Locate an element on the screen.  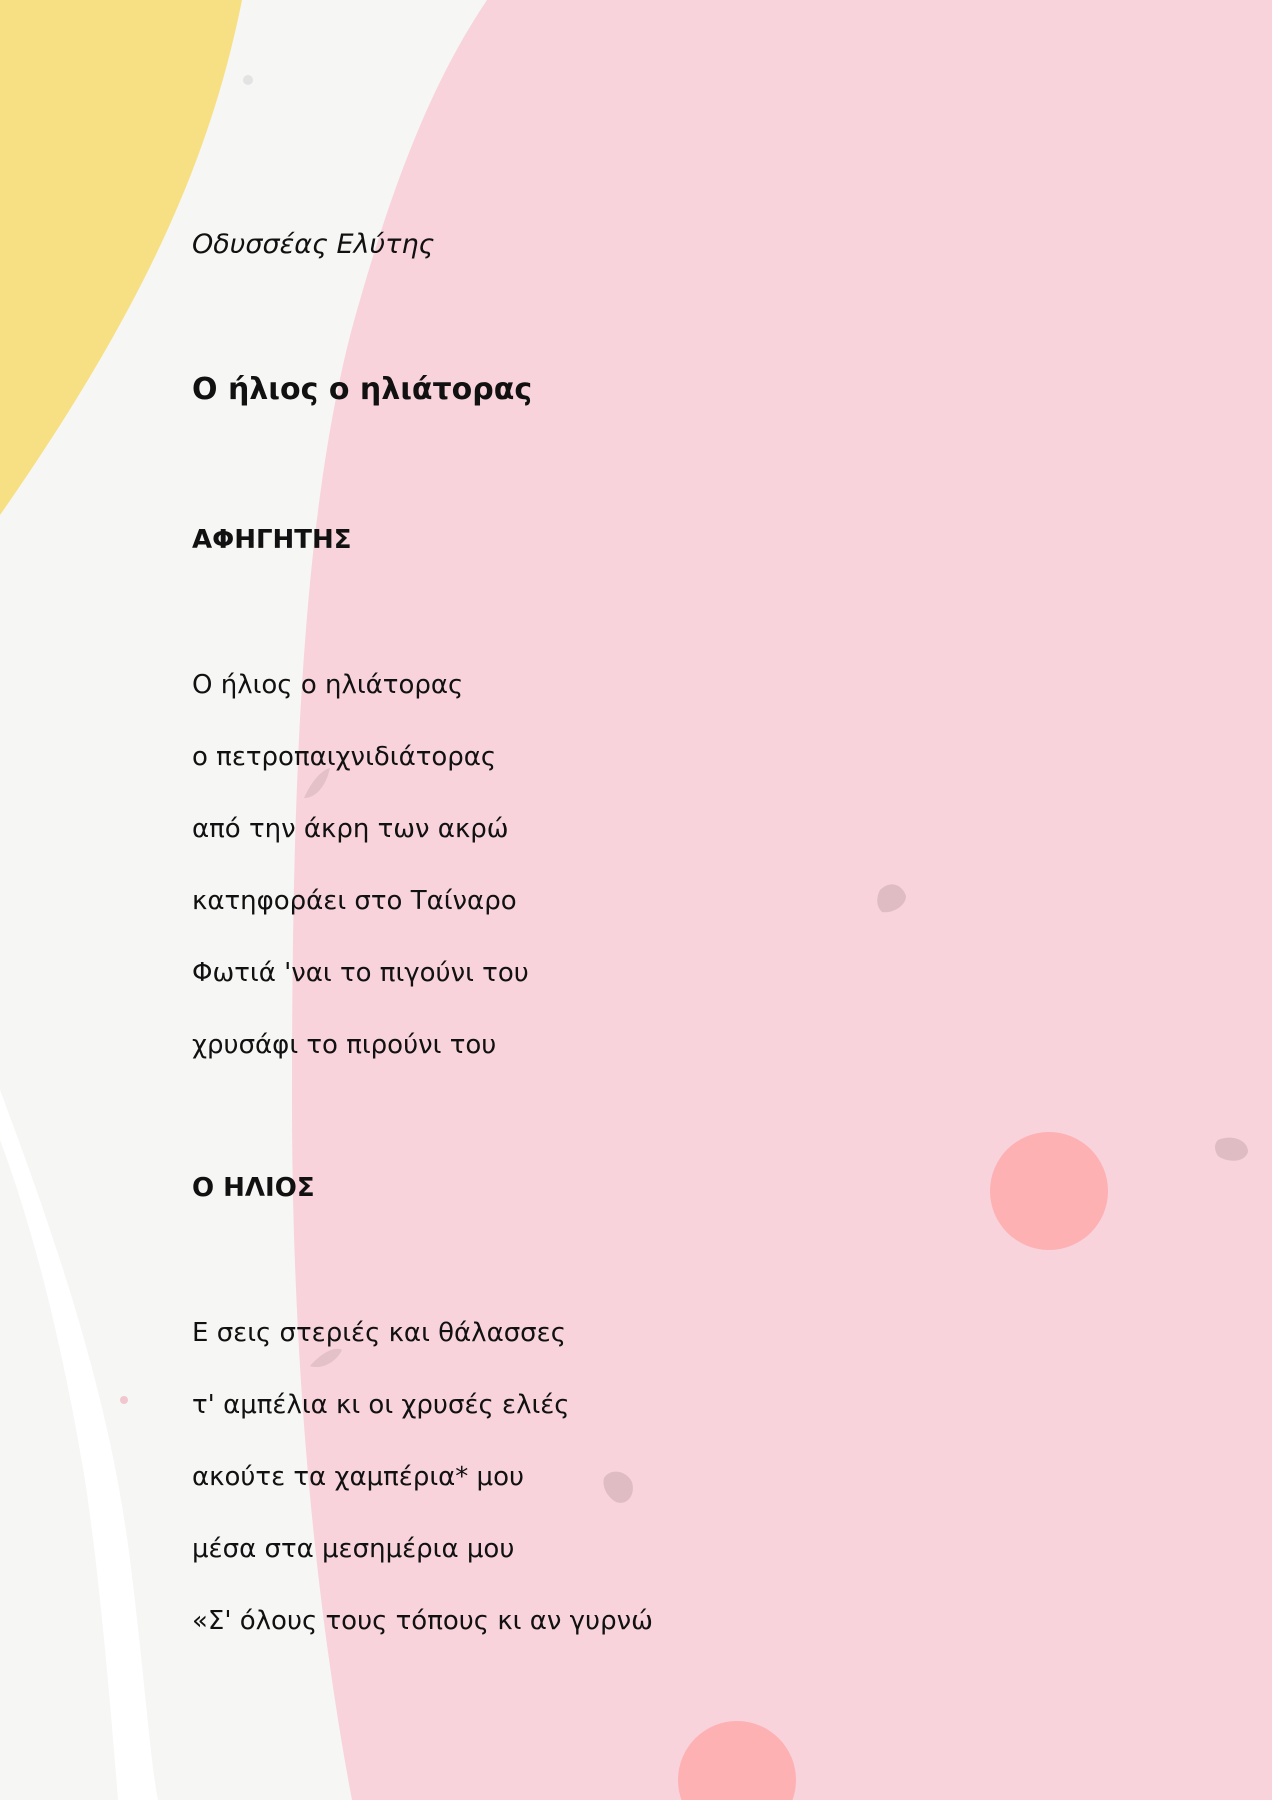
verse-line: ο πετροπαιχνιδιάτορας is located at coordinates (344, 757).